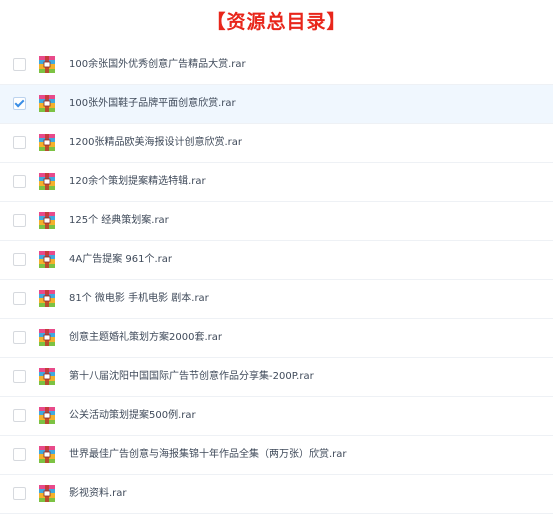 This screenshot has height=521, width=553. Describe the element at coordinates (276, 22) in the screenshot. I see `page-title: 【资源总目录】` at that location.